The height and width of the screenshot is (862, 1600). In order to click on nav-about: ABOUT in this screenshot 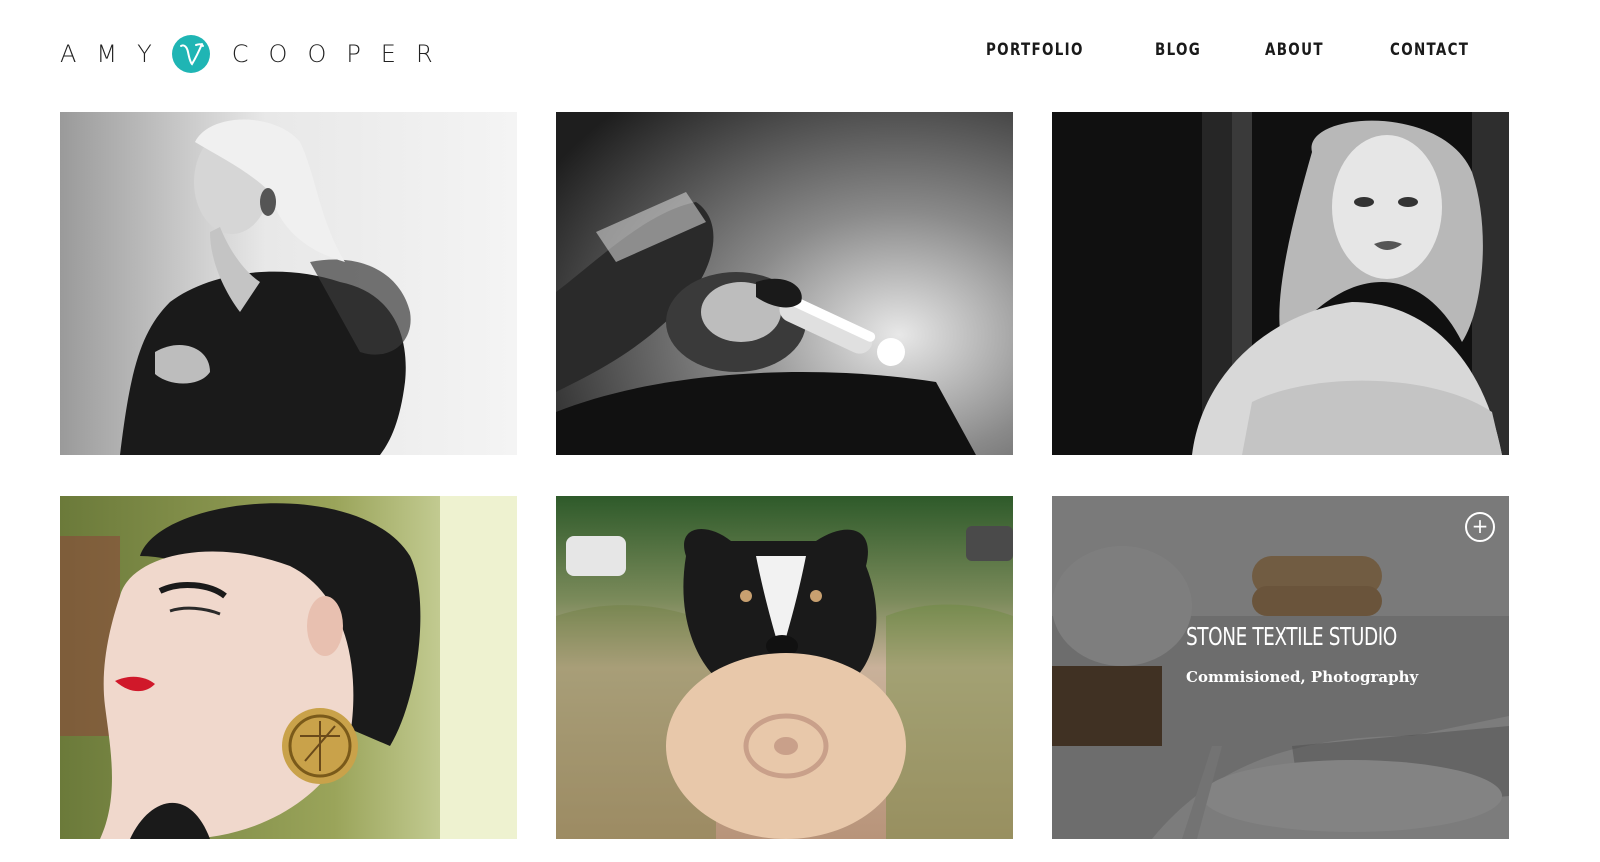, I will do `click(1294, 50)`.